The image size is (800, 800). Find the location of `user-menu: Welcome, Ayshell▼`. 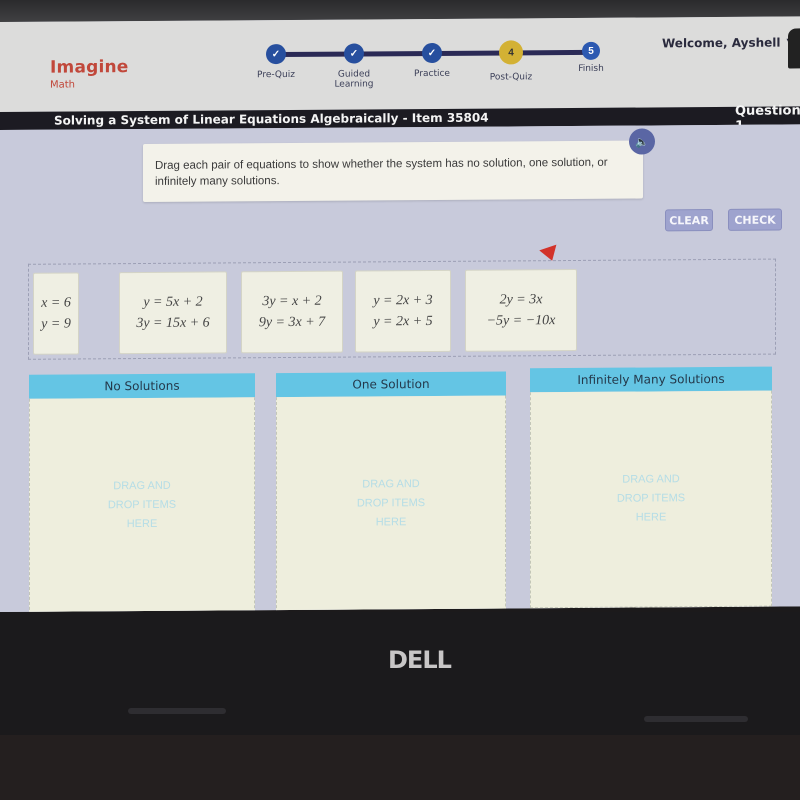

user-menu: Welcome, Ayshell▼ is located at coordinates (729, 42).